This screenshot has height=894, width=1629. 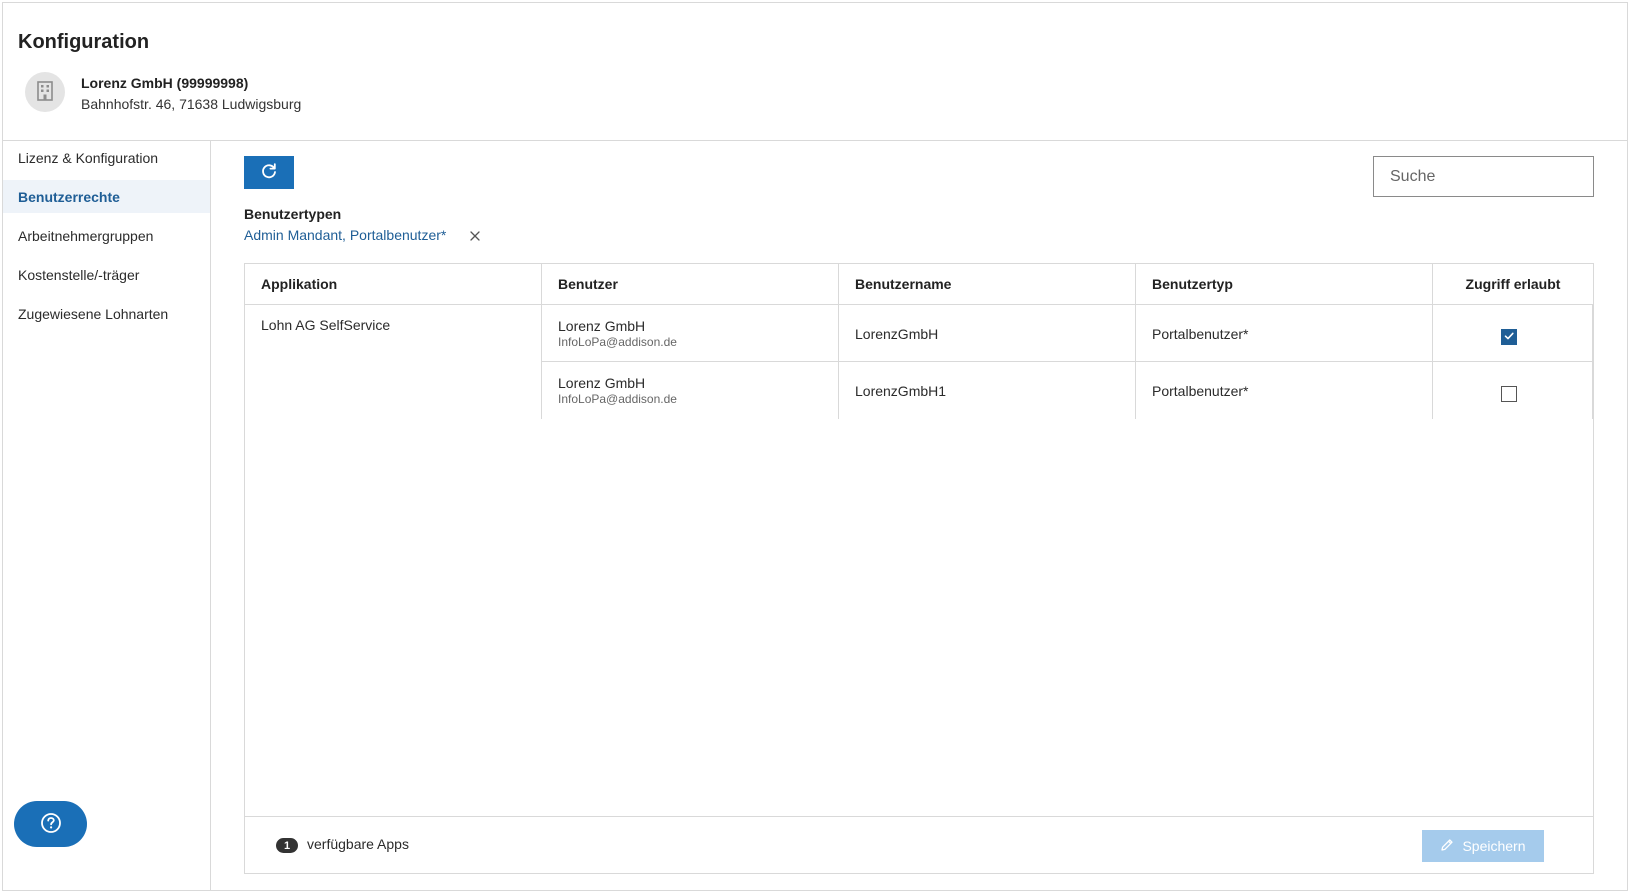 What do you see at coordinates (987, 284) in the screenshot?
I see `column-header-benutzername: Benutzername` at bounding box center [987, 284].